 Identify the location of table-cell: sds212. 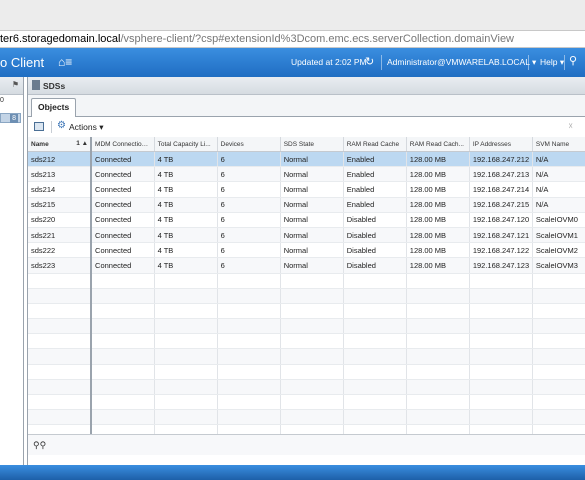
(60, 159).